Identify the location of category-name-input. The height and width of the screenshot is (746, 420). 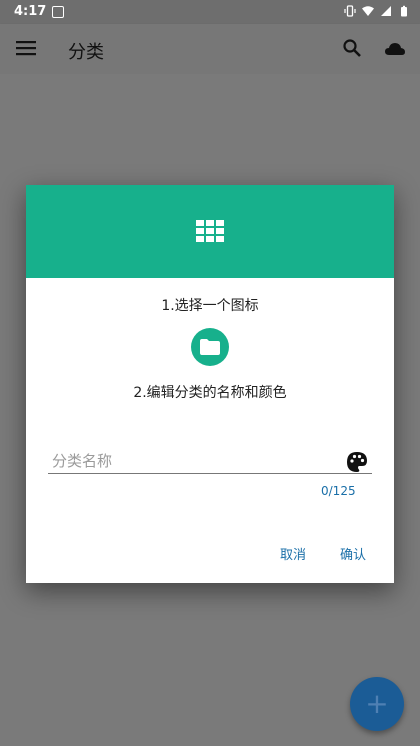
(197, 461).